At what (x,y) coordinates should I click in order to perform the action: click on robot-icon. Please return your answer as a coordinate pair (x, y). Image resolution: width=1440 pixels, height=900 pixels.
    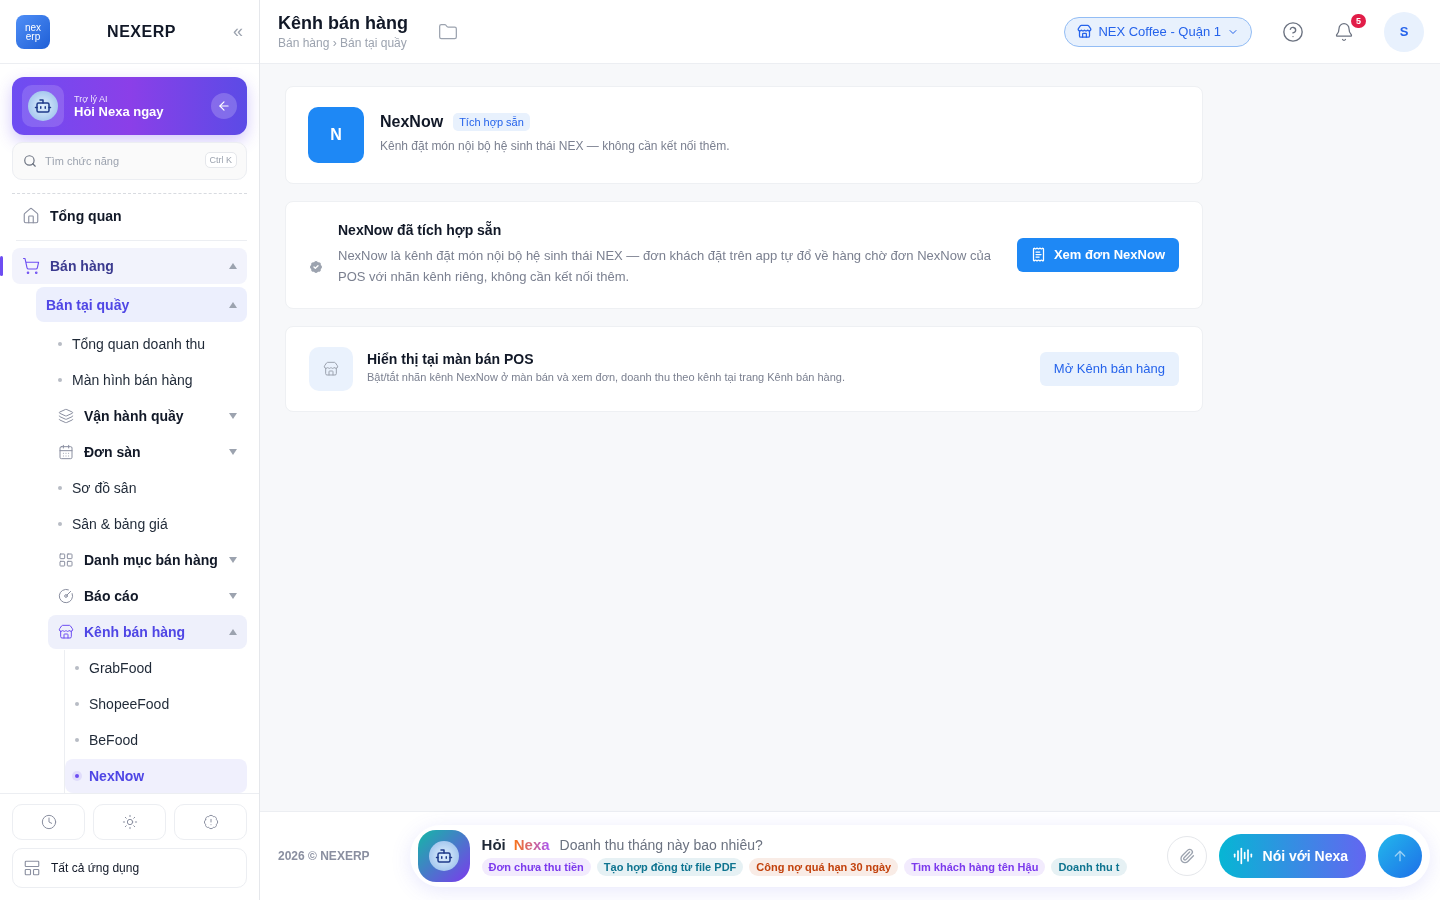
    Looking at the image, I should click on (43, 106).